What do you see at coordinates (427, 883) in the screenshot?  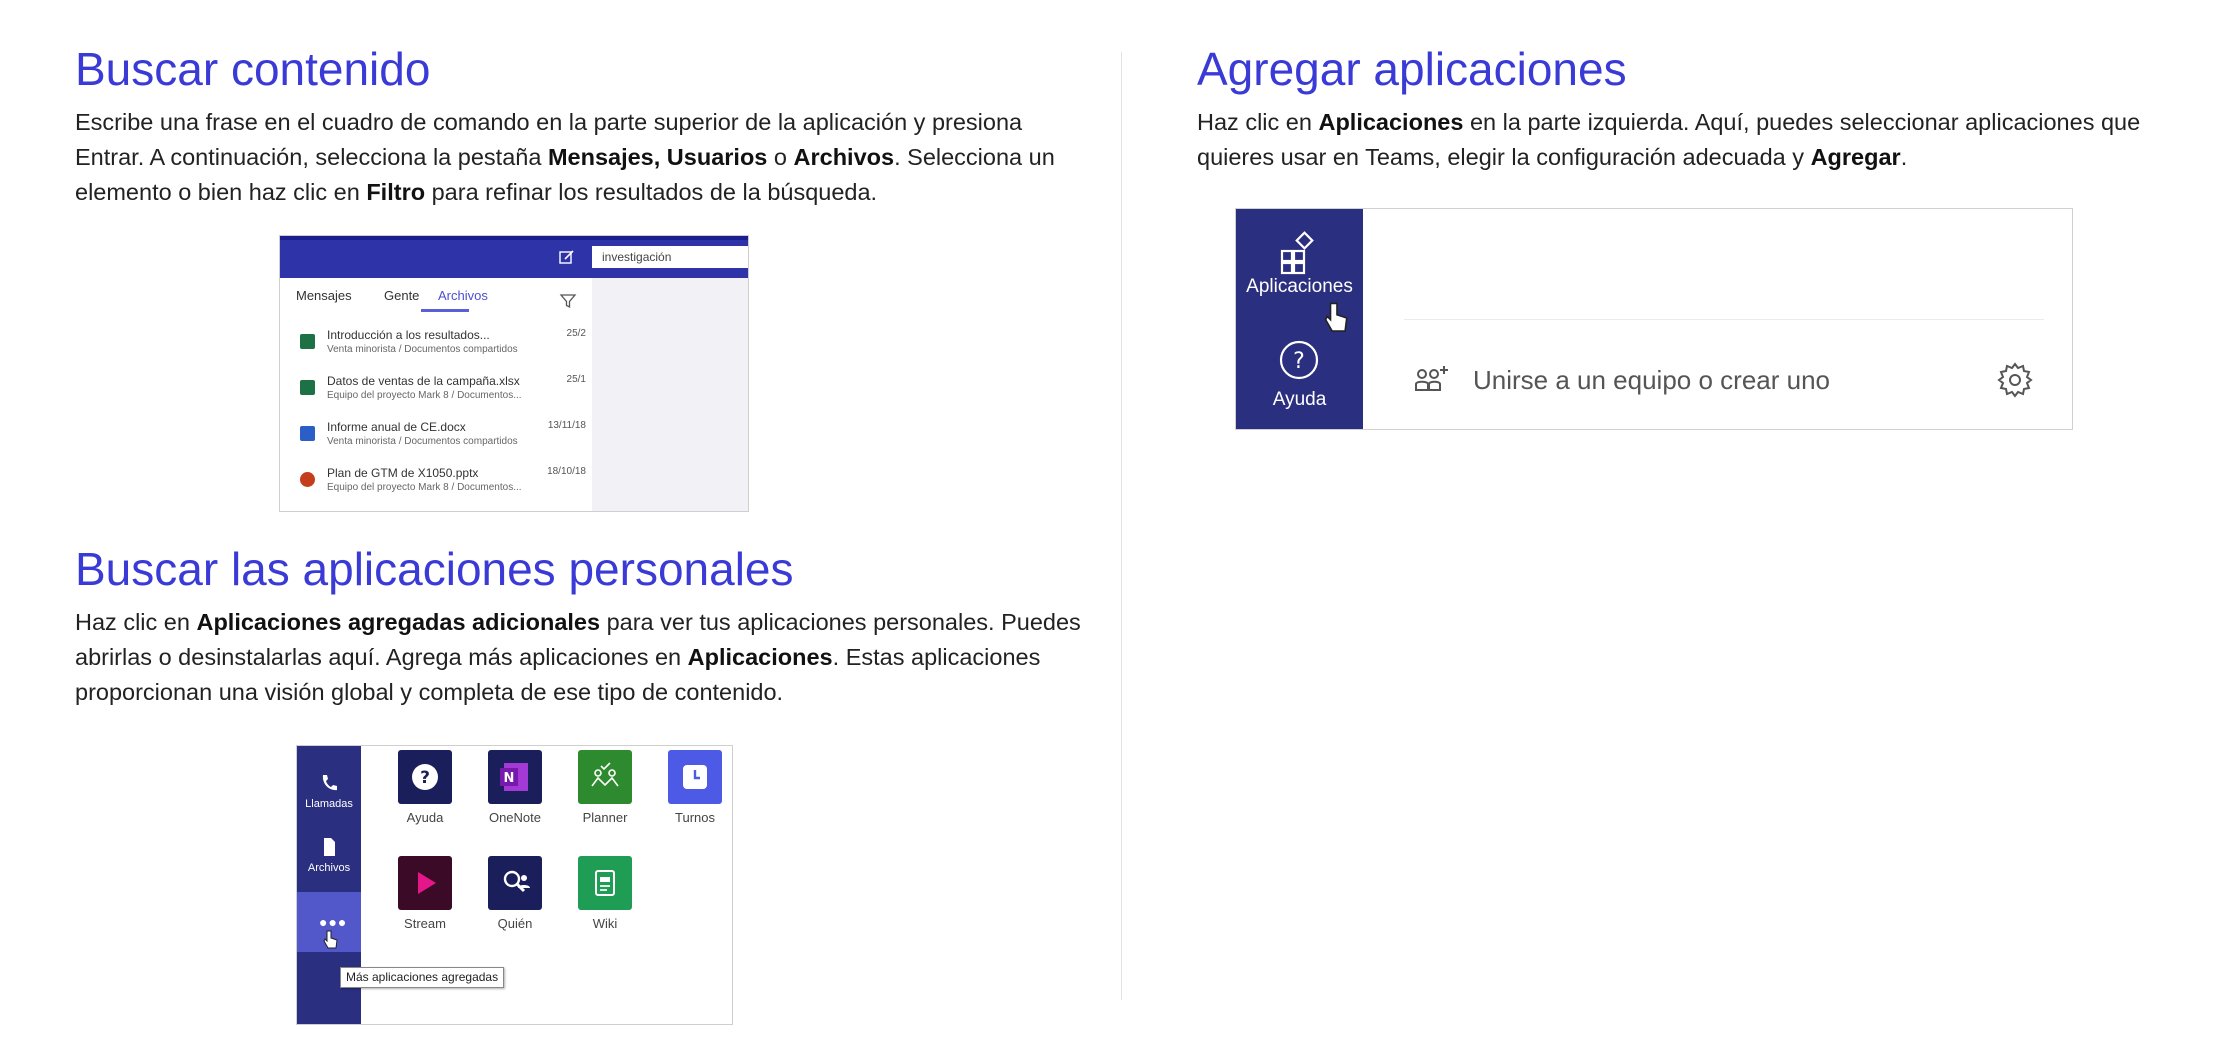 I see `stream-icon` at bounding box center [427, 883].